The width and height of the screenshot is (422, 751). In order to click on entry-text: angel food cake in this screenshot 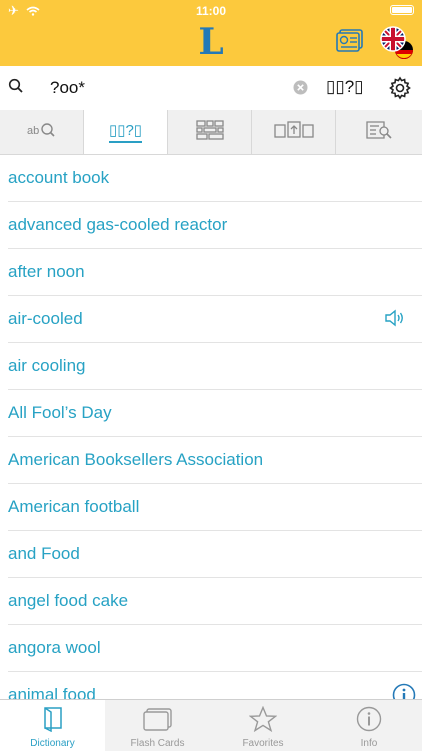, I will do `click(68, 600)`.